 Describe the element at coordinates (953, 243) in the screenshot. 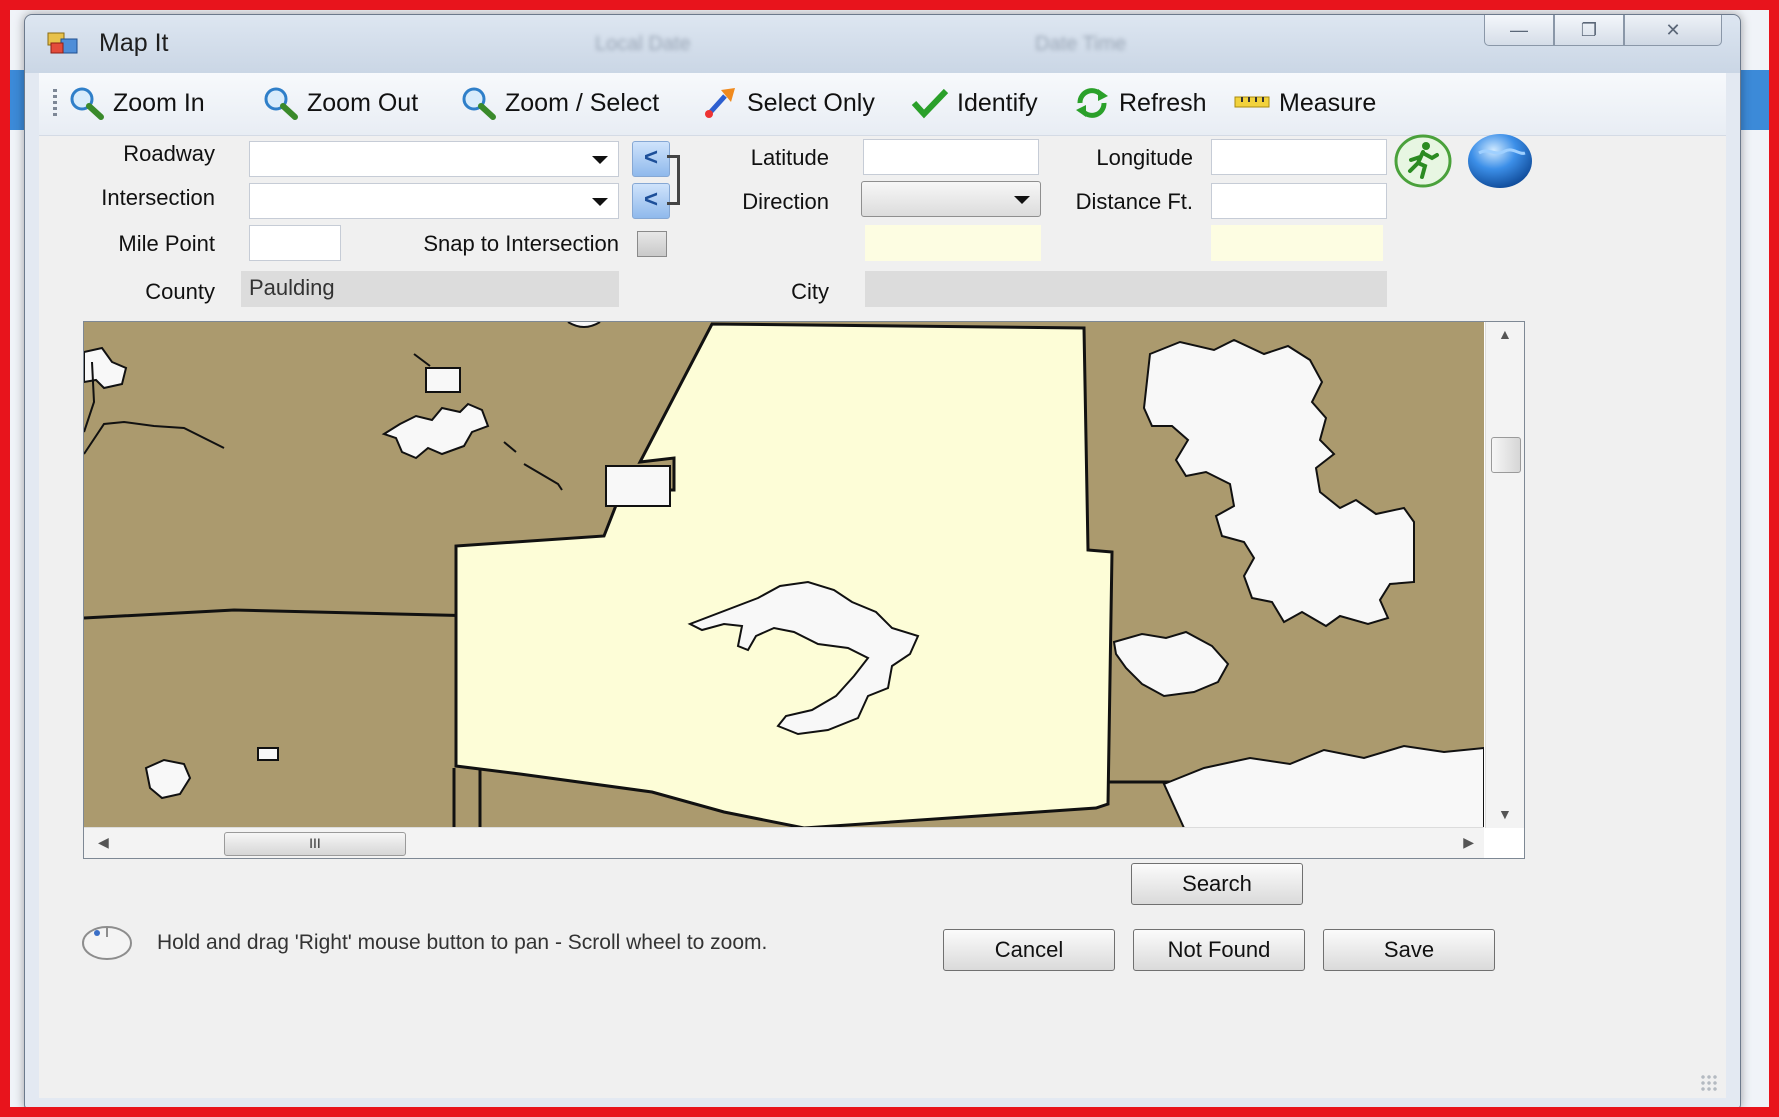

I see `latitude-result-field` at that location.